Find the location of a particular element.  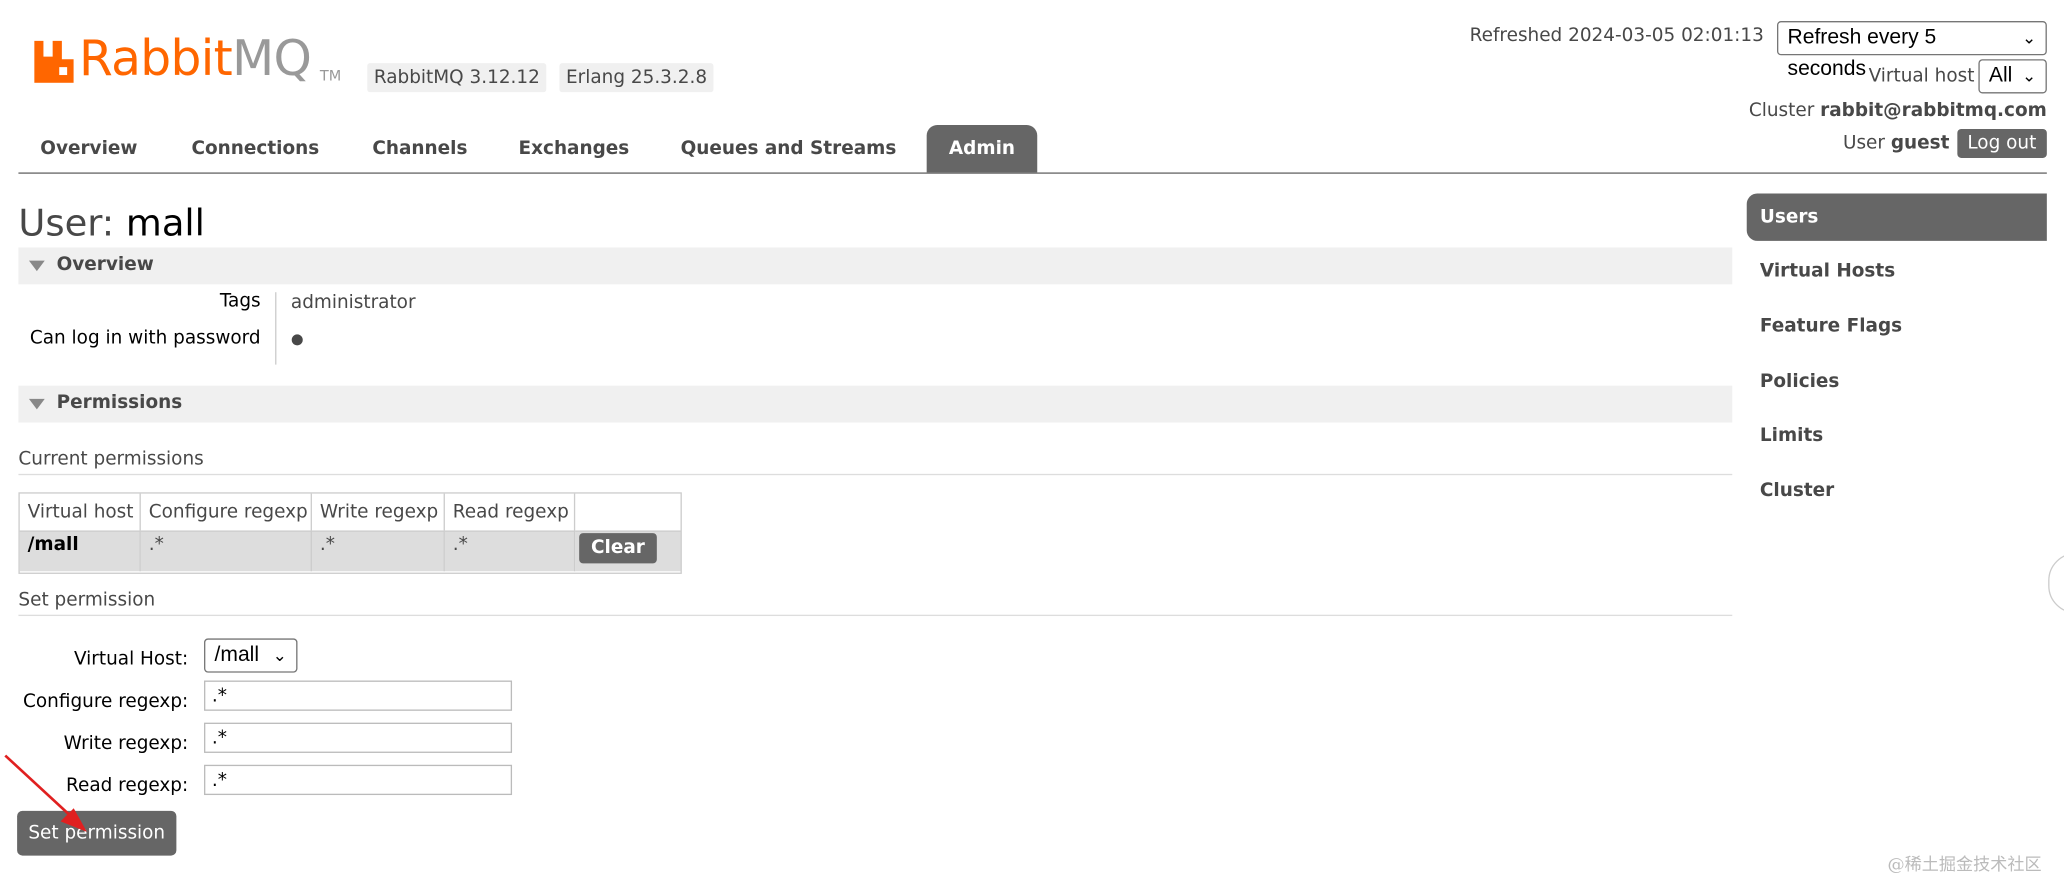

page-title: User: mall is located at coordinates (111, 222).